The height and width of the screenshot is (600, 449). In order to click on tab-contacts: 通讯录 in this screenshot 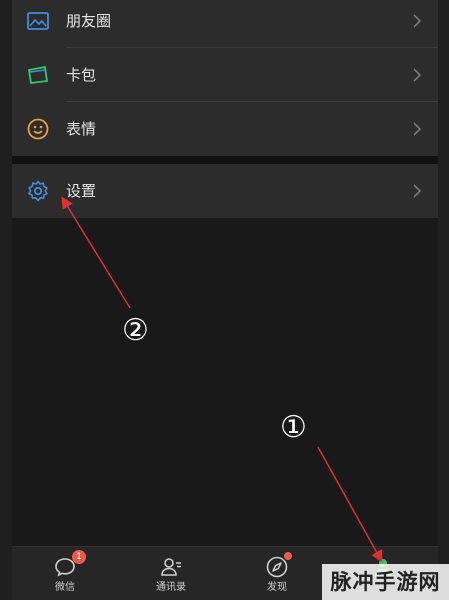, I will do `click(171, 573)`.